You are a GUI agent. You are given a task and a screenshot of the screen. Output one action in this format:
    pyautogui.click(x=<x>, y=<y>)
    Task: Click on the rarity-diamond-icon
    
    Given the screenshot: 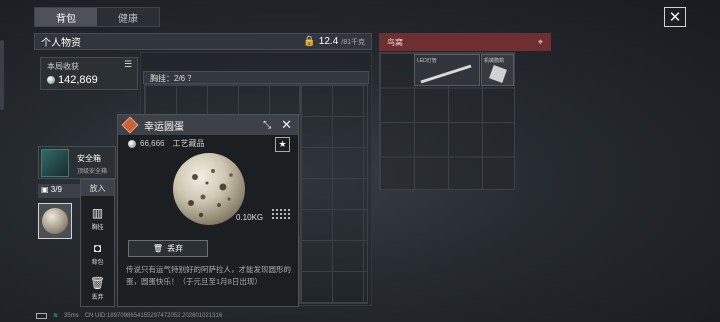 What is the action you would take?
    pyautogui.click(x=130, y=125)
    